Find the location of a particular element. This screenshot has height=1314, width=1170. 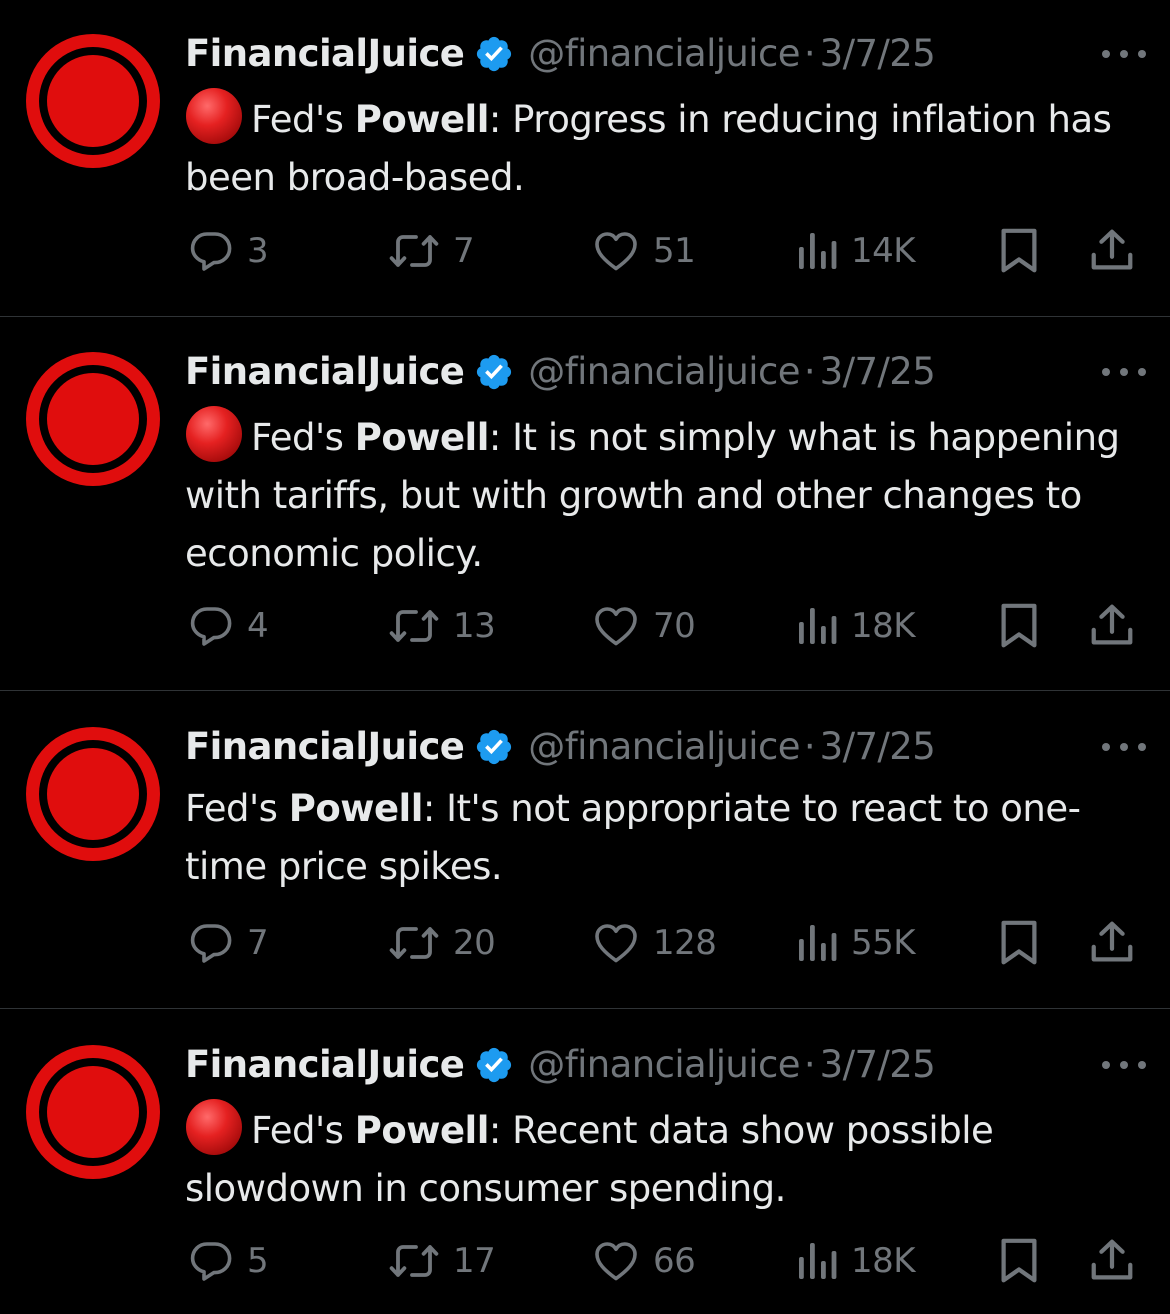

like-count: 66 is located at coordinates (674, 1261).